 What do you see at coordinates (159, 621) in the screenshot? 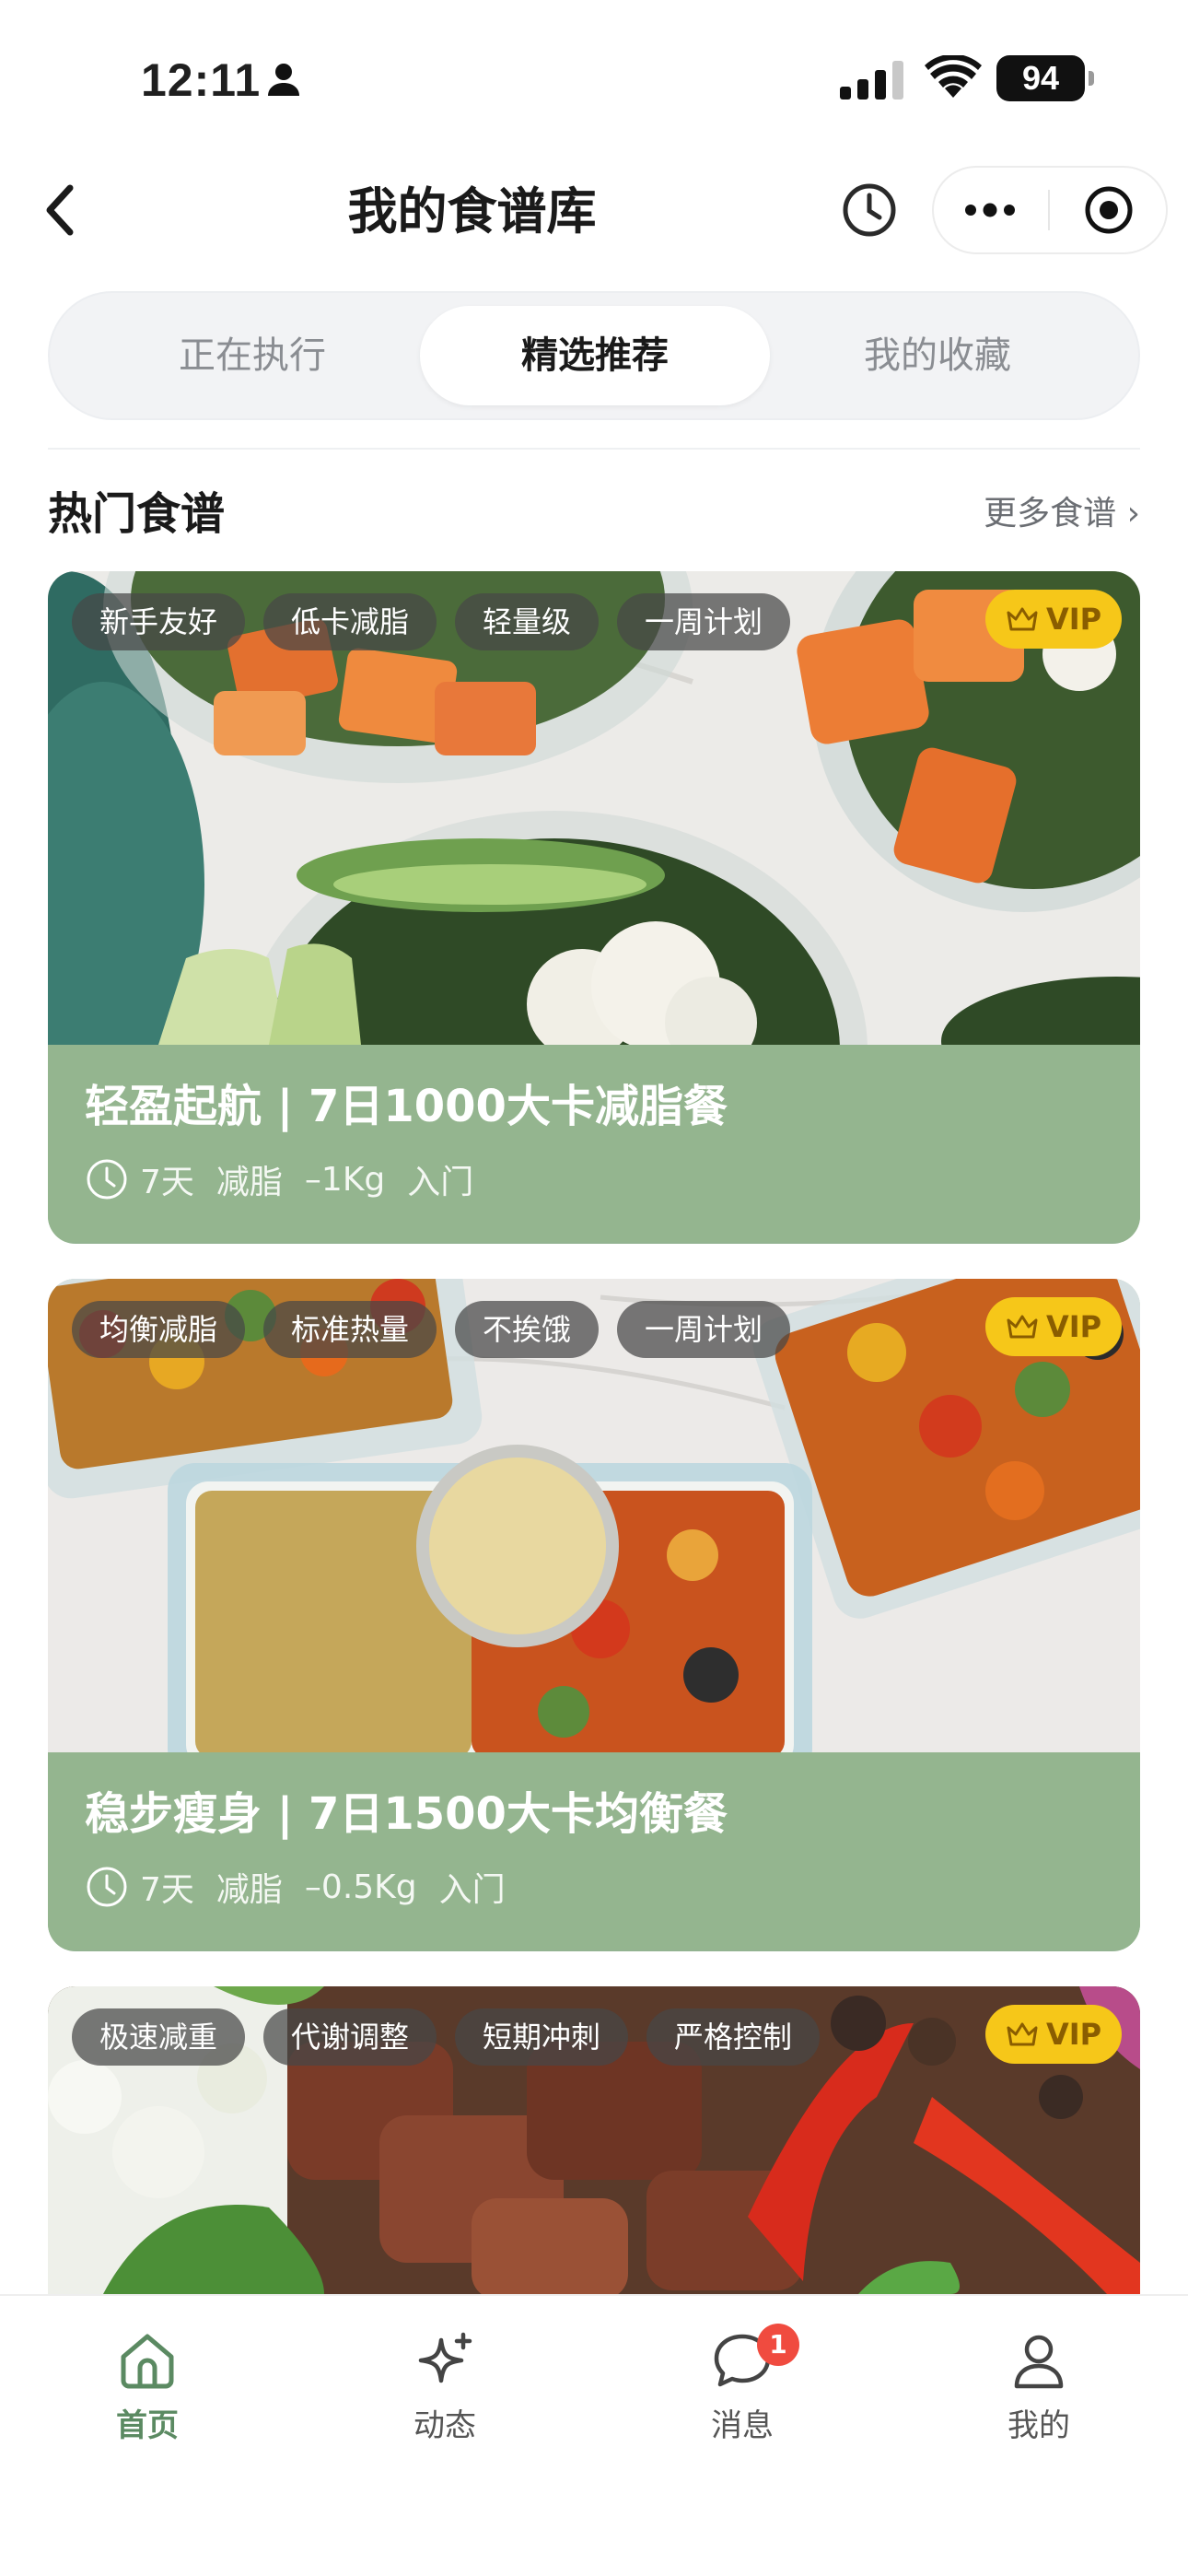
I see `tag: 新手友好` at bounding box center [159, 621].